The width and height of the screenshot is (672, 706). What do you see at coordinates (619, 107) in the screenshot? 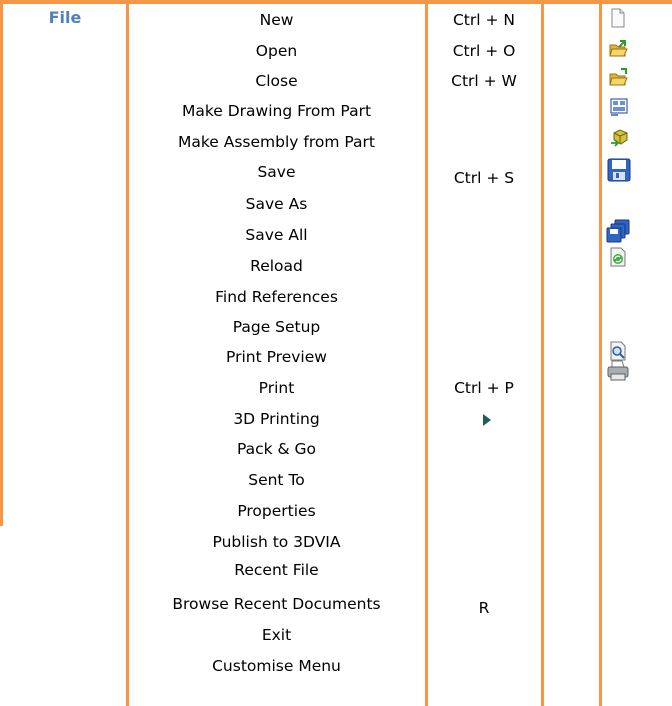
I see `make-drawing-icon` at bounding box center [619, 107].